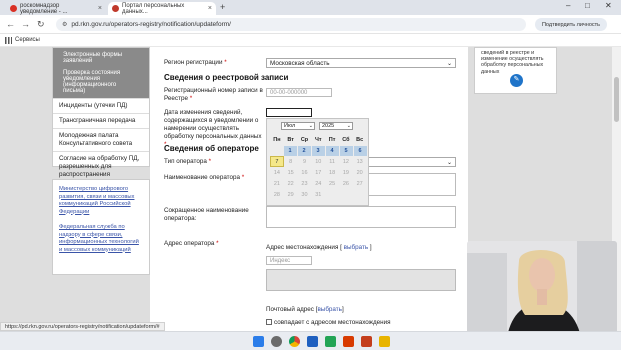 The image size is (621, 350). Describe the element at coordinates (188, 161) in the screenshot. I see `operator-type-label: Тип оператора *` at that location.